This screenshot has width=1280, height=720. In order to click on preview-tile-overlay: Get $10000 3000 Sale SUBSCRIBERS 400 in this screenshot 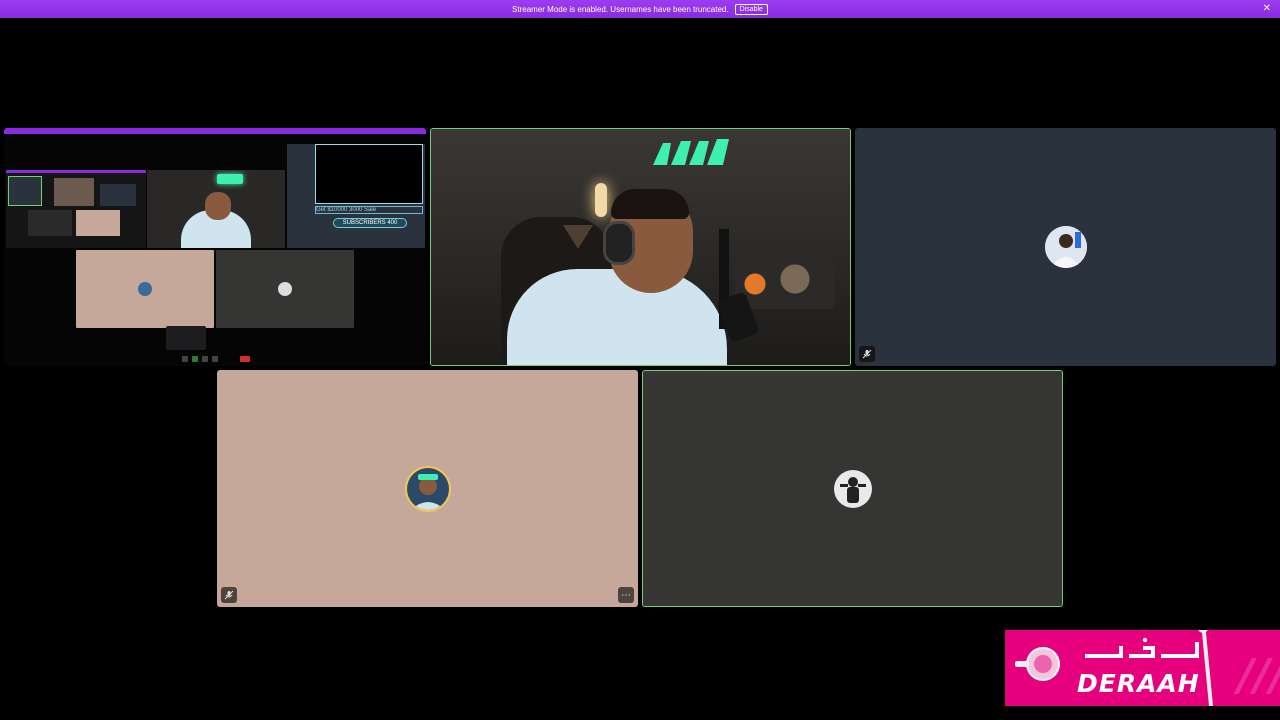, I will do `click(356, 196)`.